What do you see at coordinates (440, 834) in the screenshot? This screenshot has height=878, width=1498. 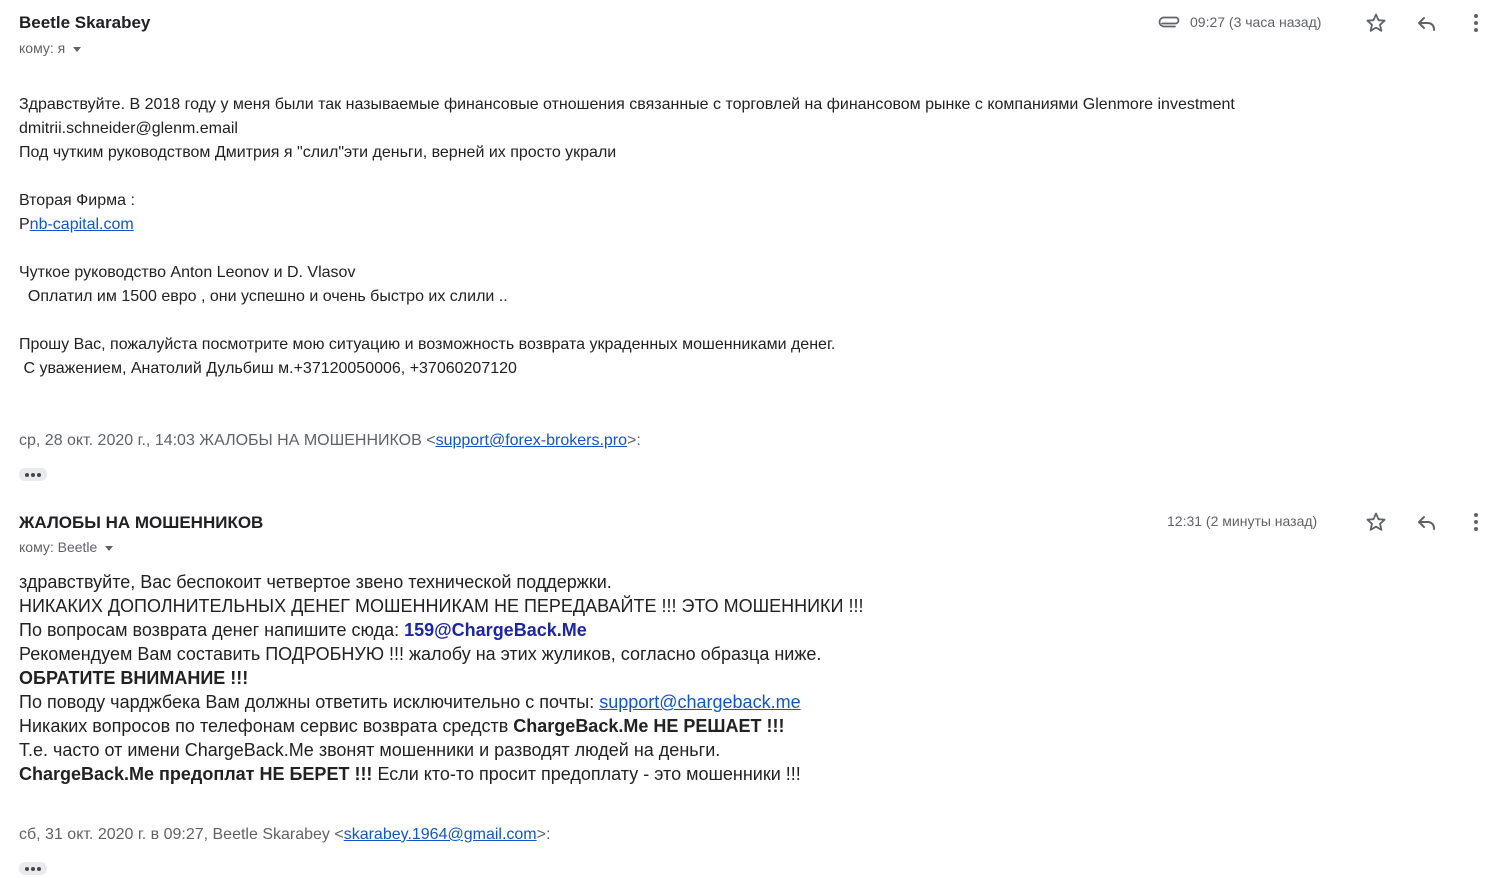 I see `quote-email-link: skarabey.1964@gmail.com` at bounding box center [440, 834].